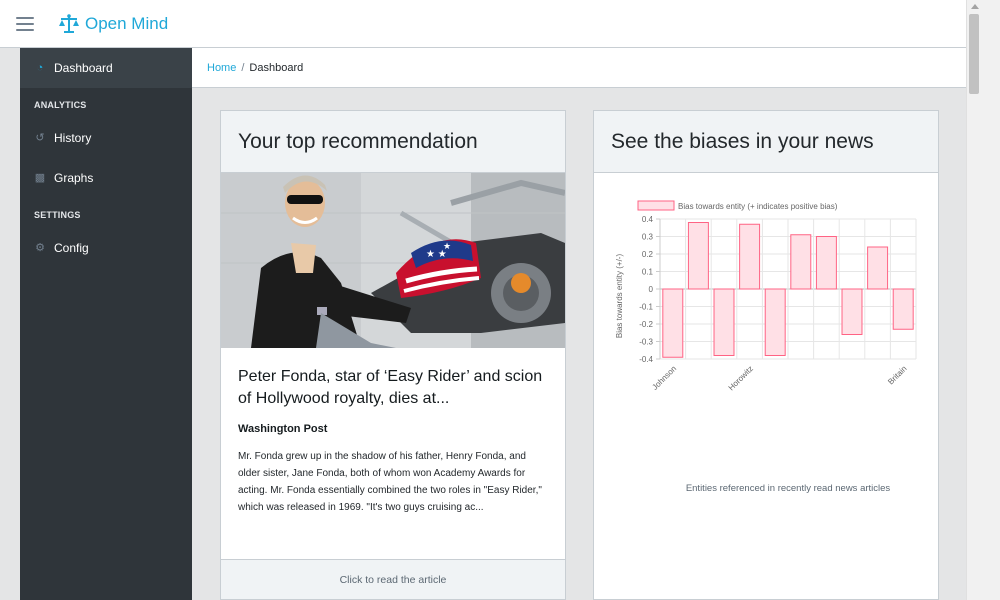 This screenshot has width=1000, height=600. I want to click on history-icon: ↺, so click(40, 138).